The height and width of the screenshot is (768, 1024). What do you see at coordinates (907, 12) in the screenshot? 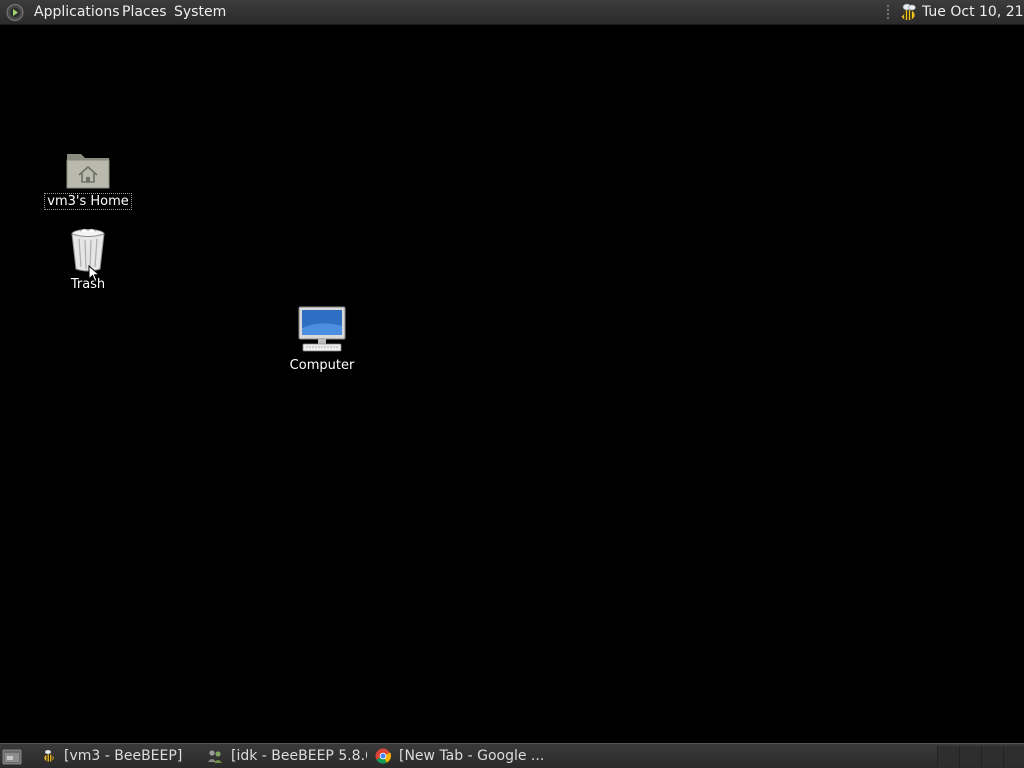
I see `bee-icon` at bounding box center [907, 12].